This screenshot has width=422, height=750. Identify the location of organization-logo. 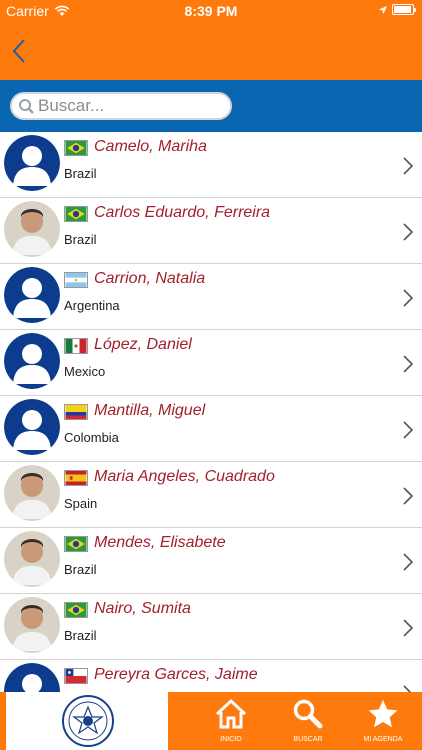
(87, 721).